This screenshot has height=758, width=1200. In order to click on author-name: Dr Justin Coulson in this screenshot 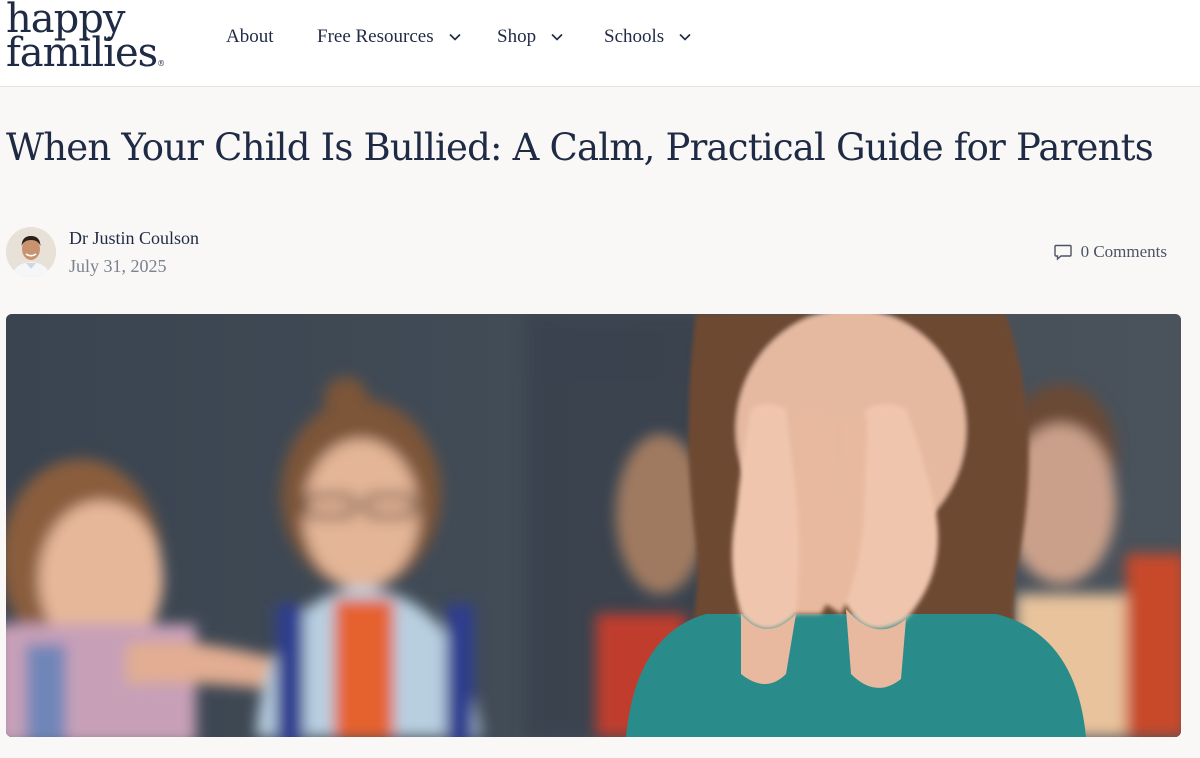, I will do `click(134, 238)`.